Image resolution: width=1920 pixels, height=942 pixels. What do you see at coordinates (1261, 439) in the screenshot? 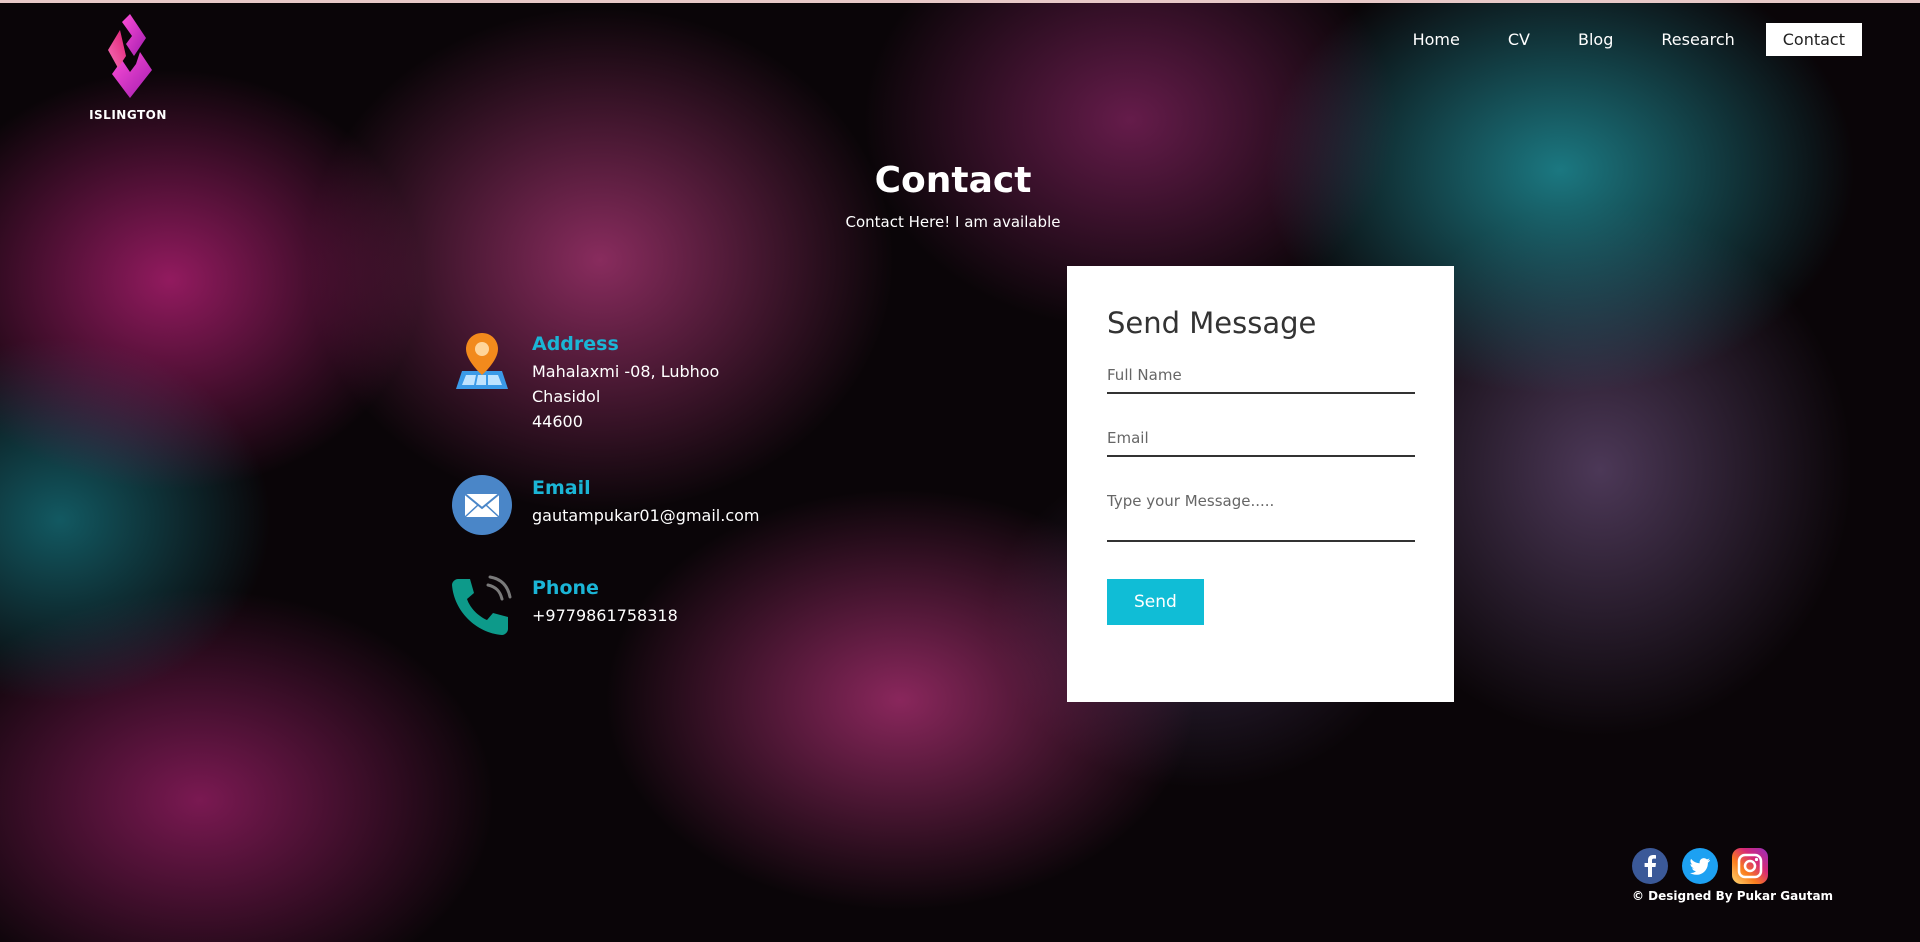
I see `email-input` at bounding box center [1261, 439].